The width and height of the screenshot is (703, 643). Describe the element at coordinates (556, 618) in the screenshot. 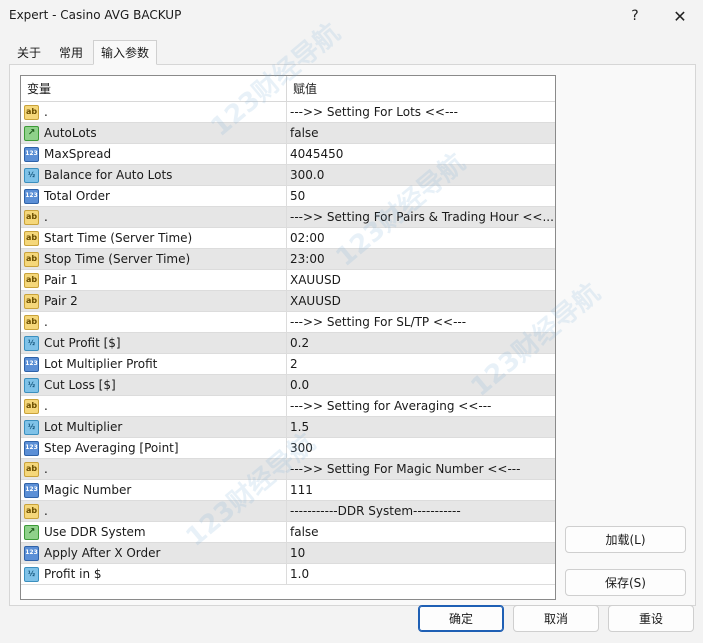

I see `cancel-button: 取消` at that location.